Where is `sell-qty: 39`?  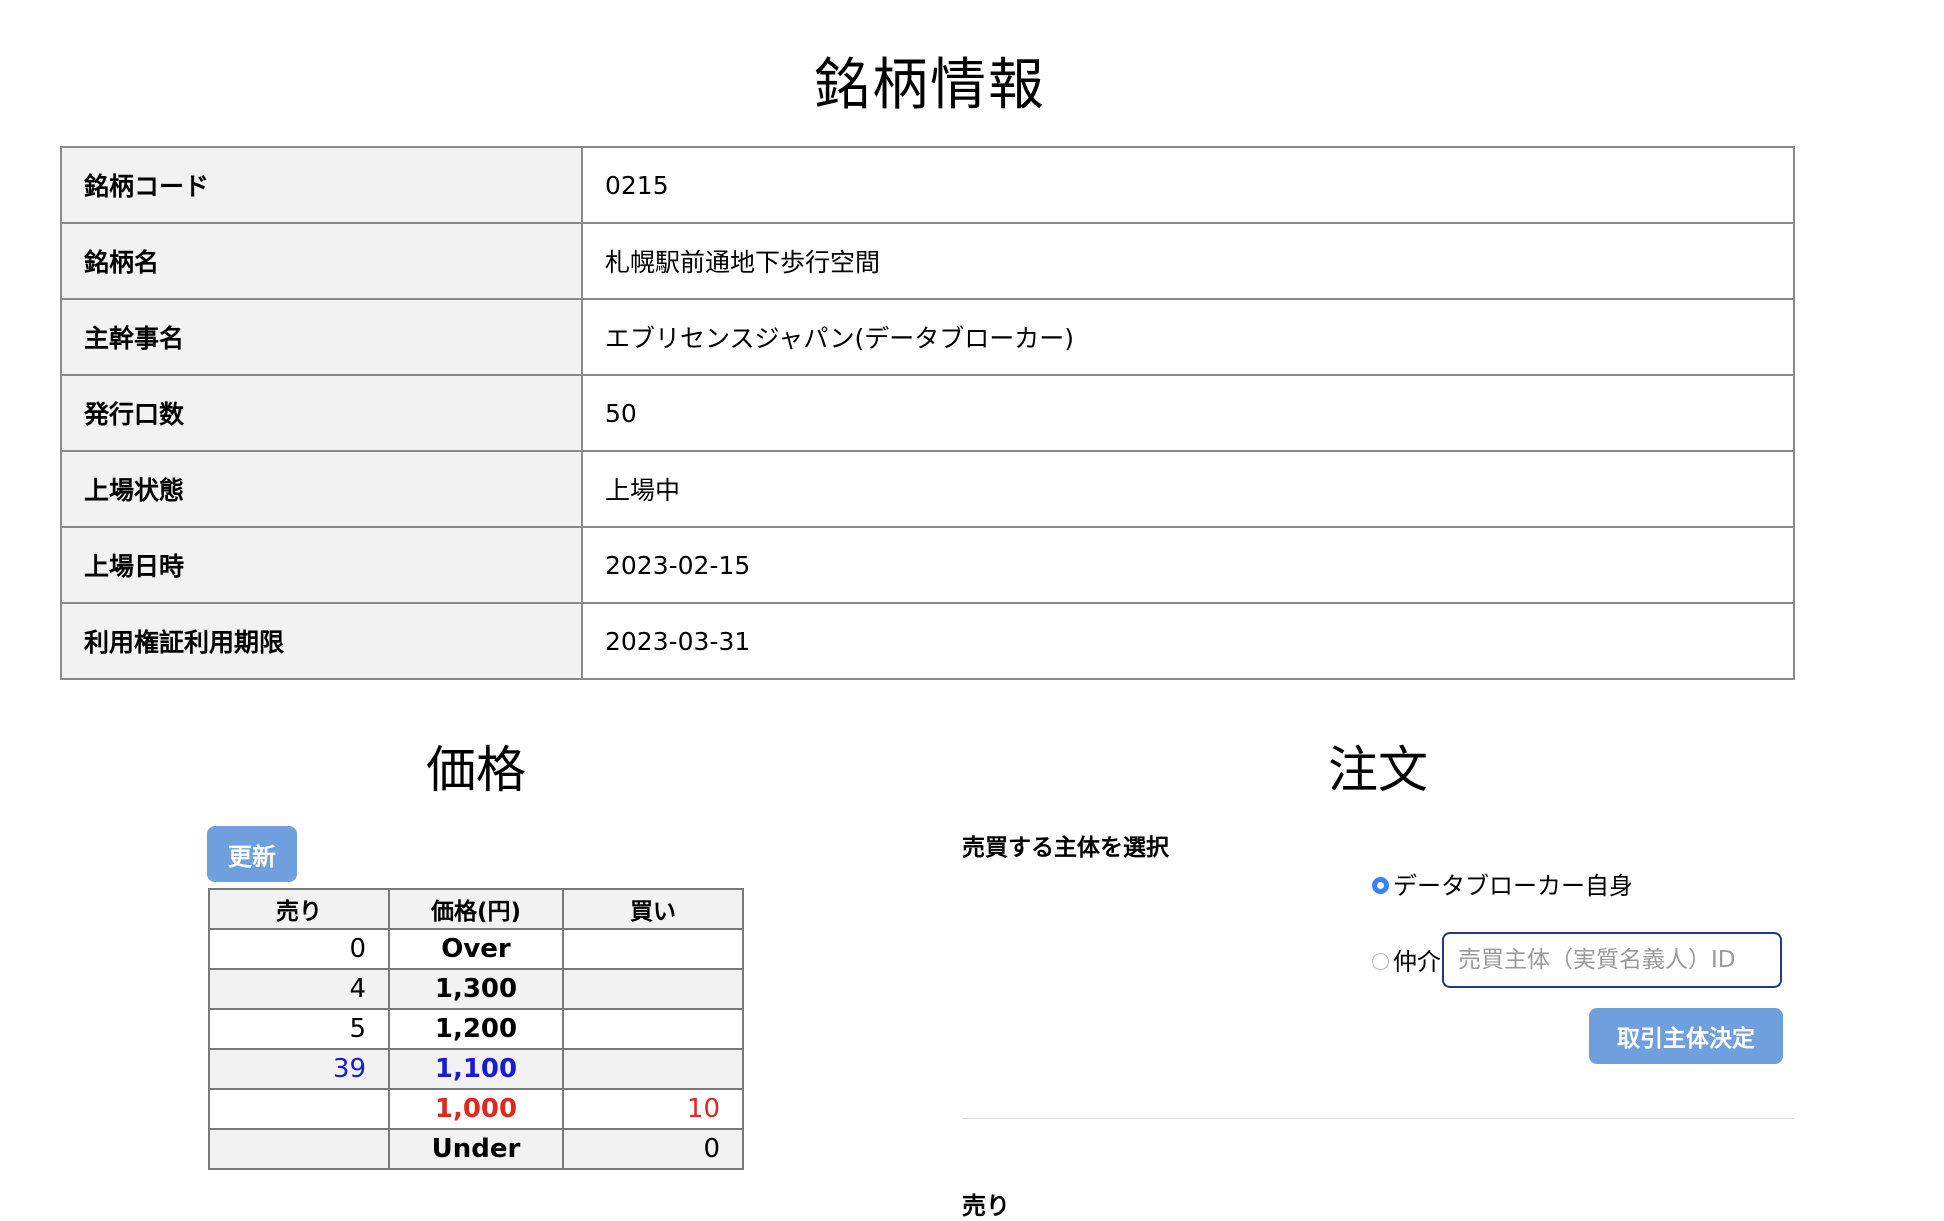
sell-qty: 39 is located at coordinates (299, 1069).